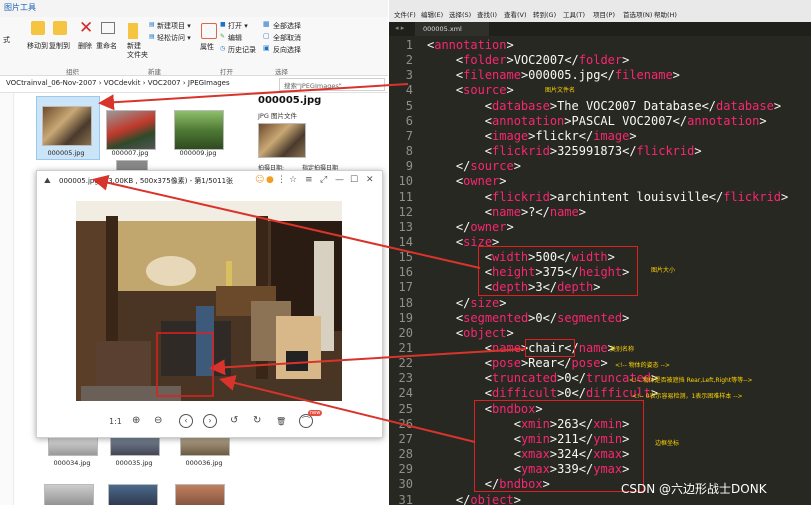 Image resolution: width=811 pixels, height=505 pixels. Describe the element at coordinates (66, 153) in the screenshot. I see `file-label: 000005.jpg` at that location.